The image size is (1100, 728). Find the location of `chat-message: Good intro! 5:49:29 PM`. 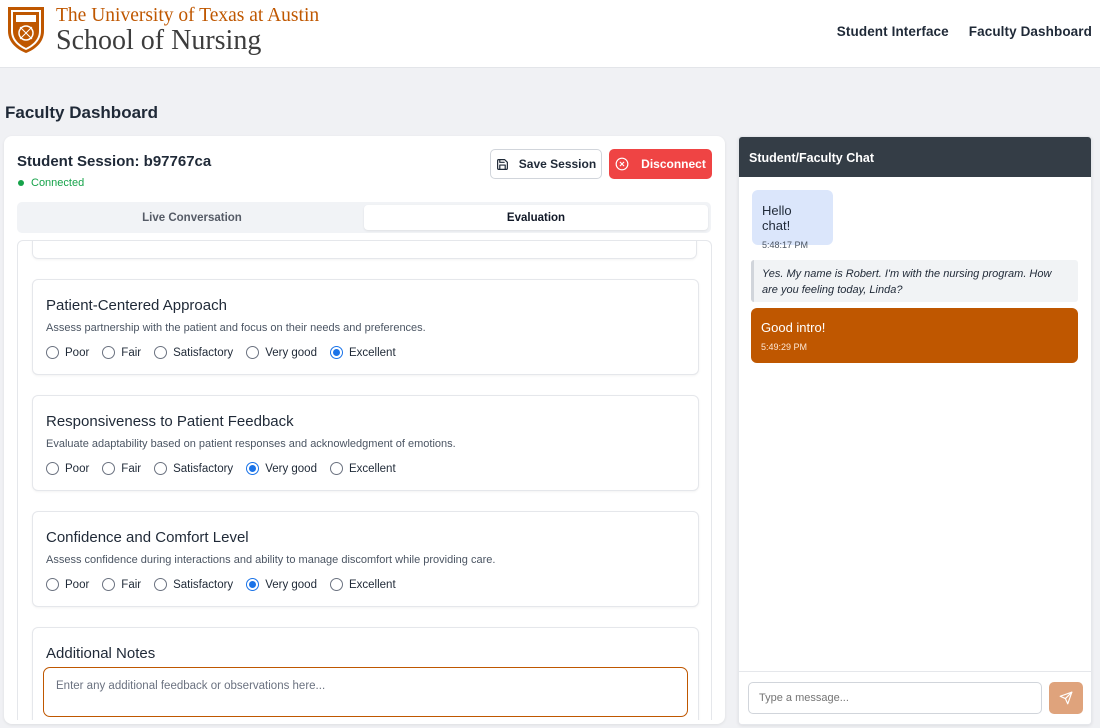

chat-message: Good intro! 5:49:29 PM is located at coordinates (914, 335).